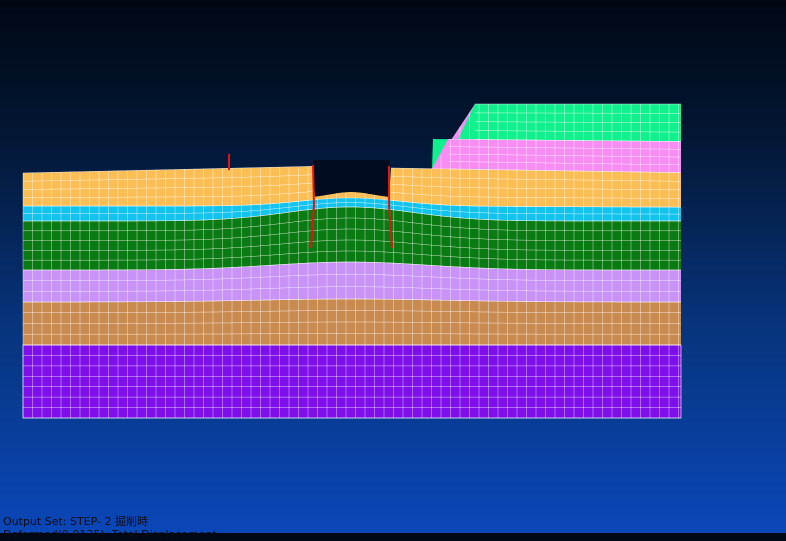 Image resolution: width=786 pixels, height=541 pixels. I want to click on excavation-void, so click(351, 178).